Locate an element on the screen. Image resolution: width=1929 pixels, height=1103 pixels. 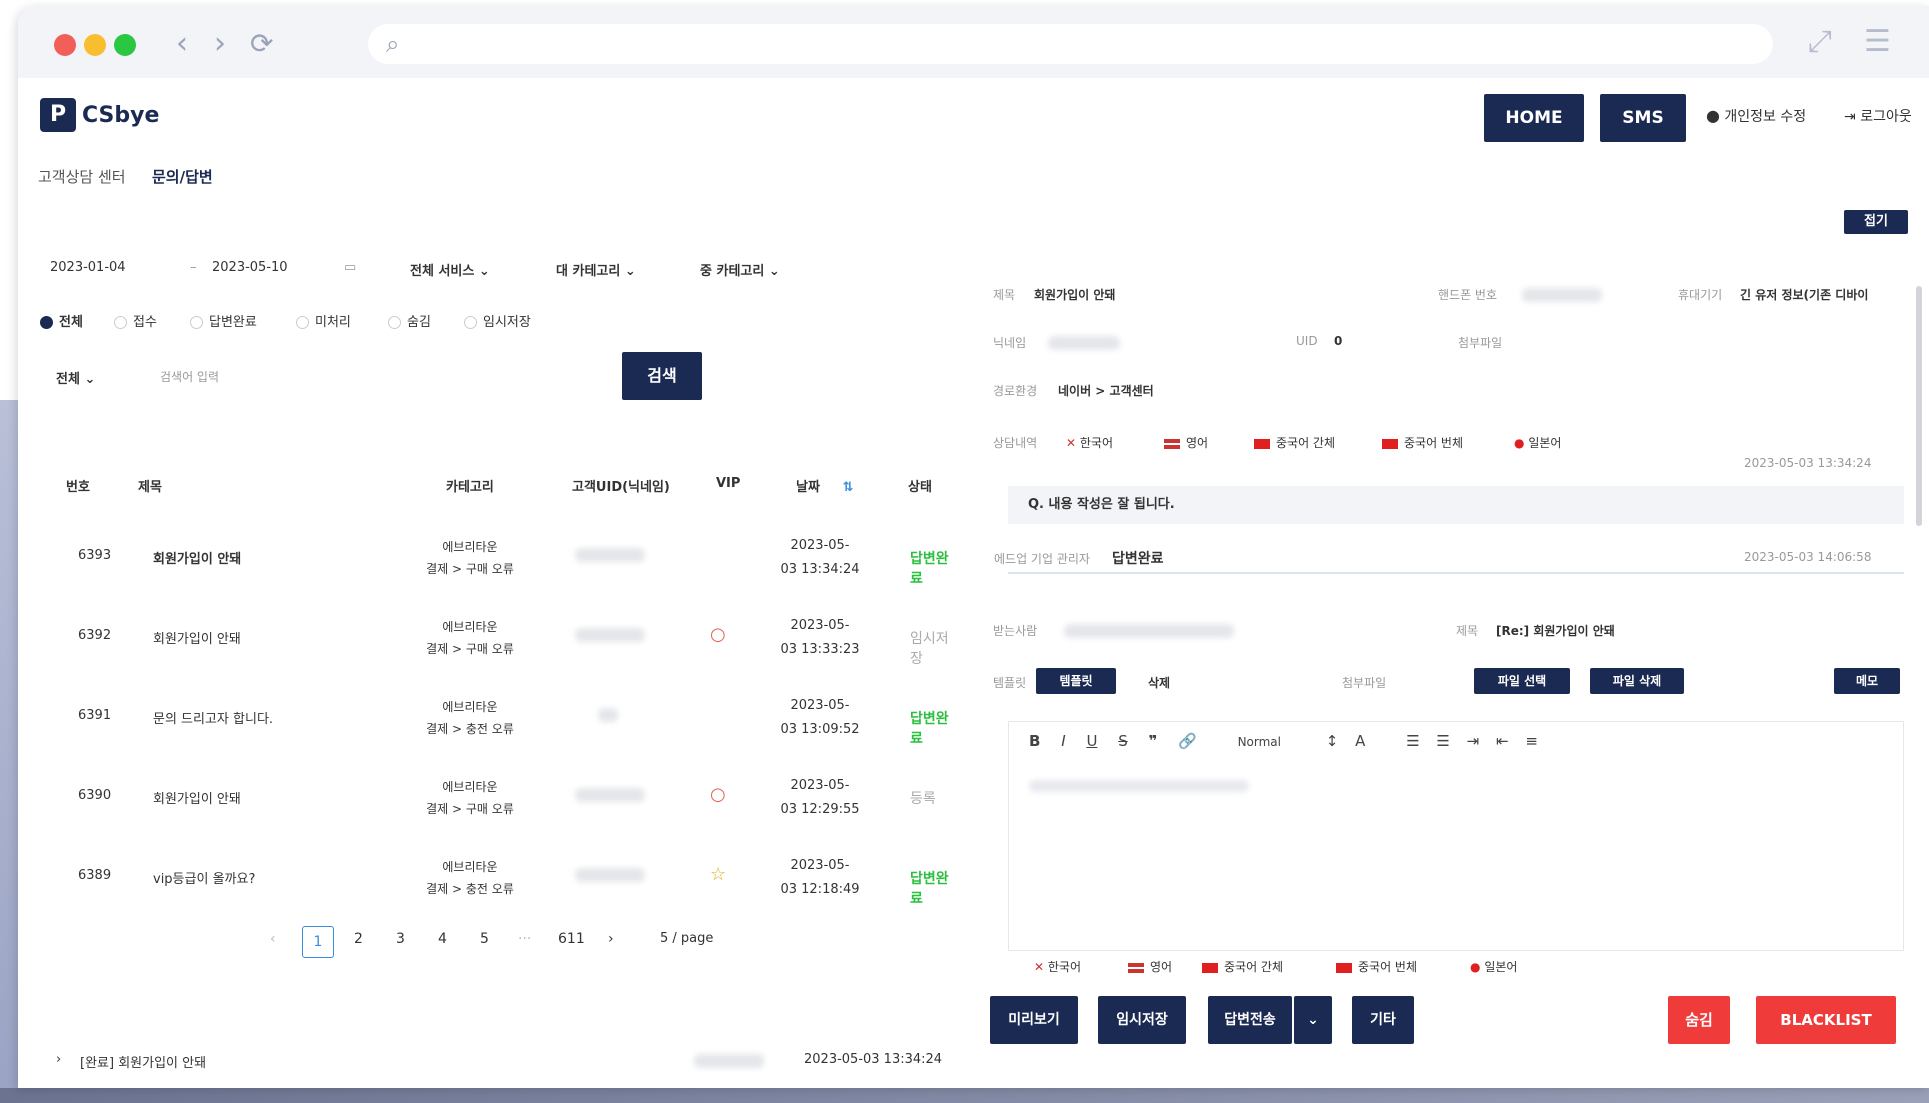
status-radio-all: 전체 is located at coordinates (61, 320).